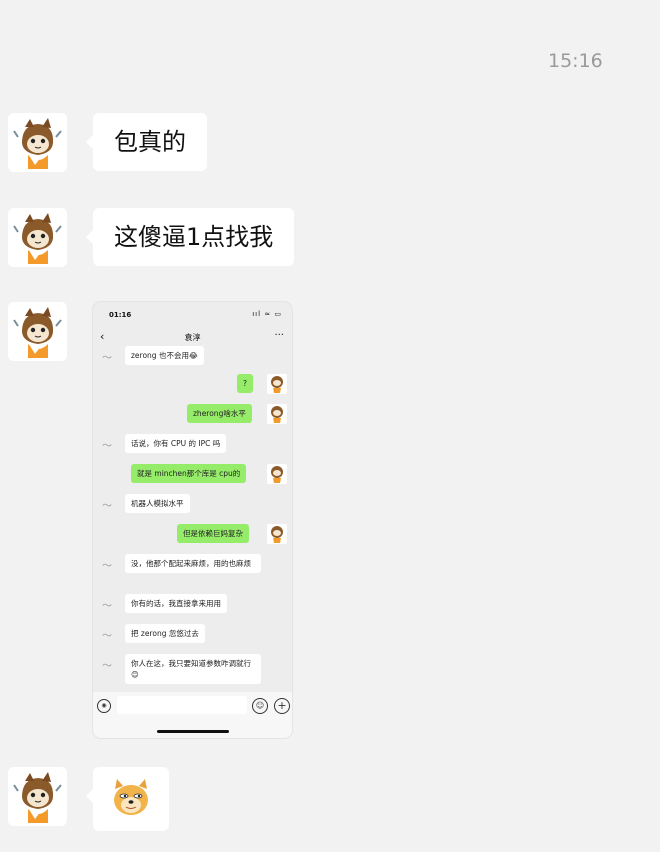  What do you see at coordinates (213, 533) in the screenshot?
I see `chat-bubble: 但是依赖巨妈复杂` at bounding box center [213, 533].